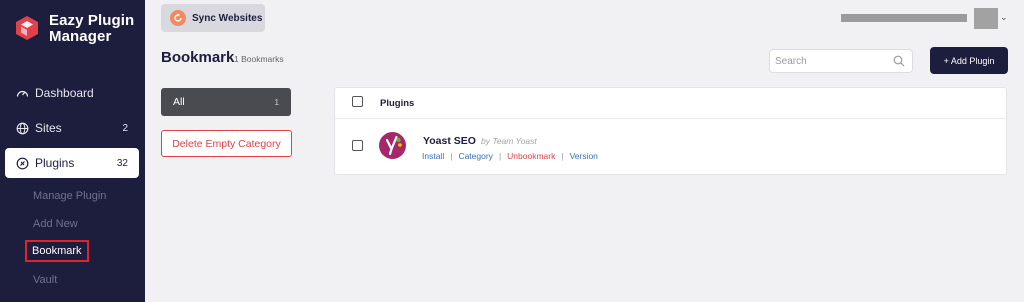  What do you see at coordinates (259, 59) in the screenshot?
I see `bookmark-count: 1 Bookmarks` at bounding box center [259, 59].